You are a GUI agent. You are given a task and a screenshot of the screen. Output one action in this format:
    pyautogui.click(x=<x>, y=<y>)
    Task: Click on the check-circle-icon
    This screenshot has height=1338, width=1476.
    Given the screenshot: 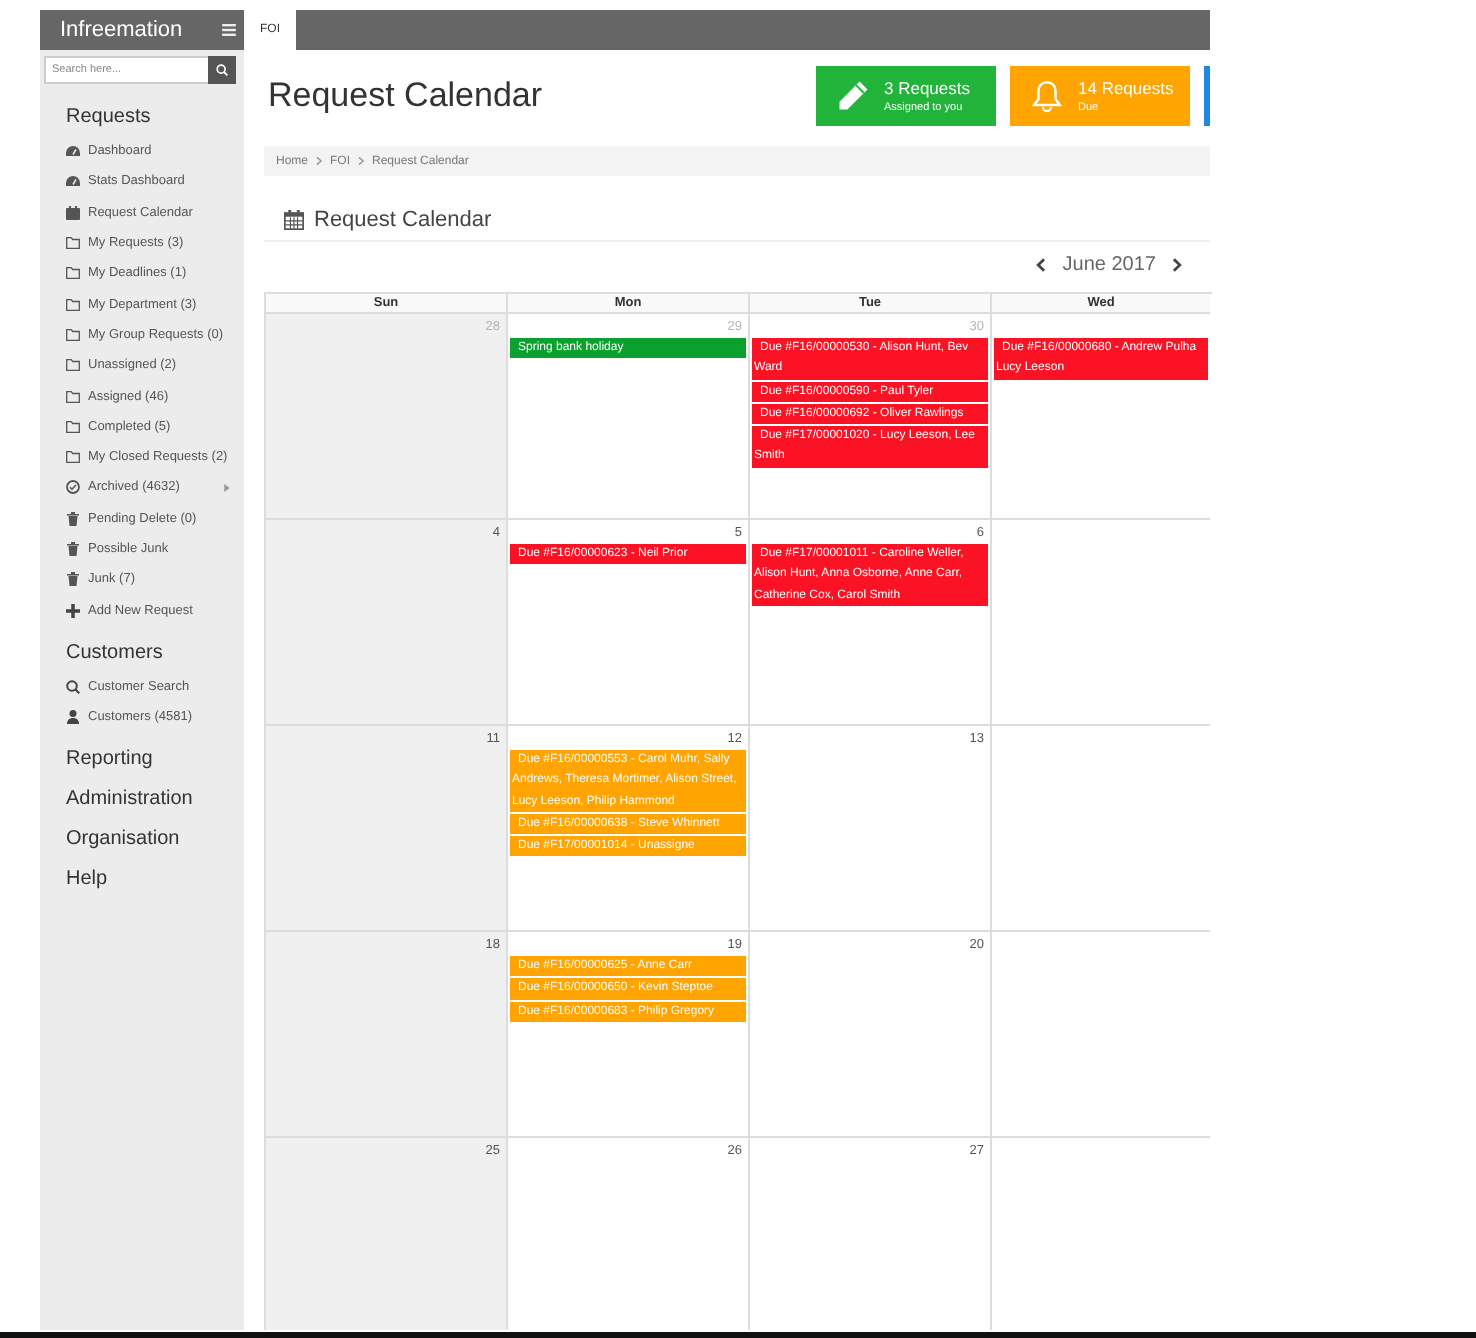 What is the action you would take?
    pyautogui.click(x=73, y=487)
    